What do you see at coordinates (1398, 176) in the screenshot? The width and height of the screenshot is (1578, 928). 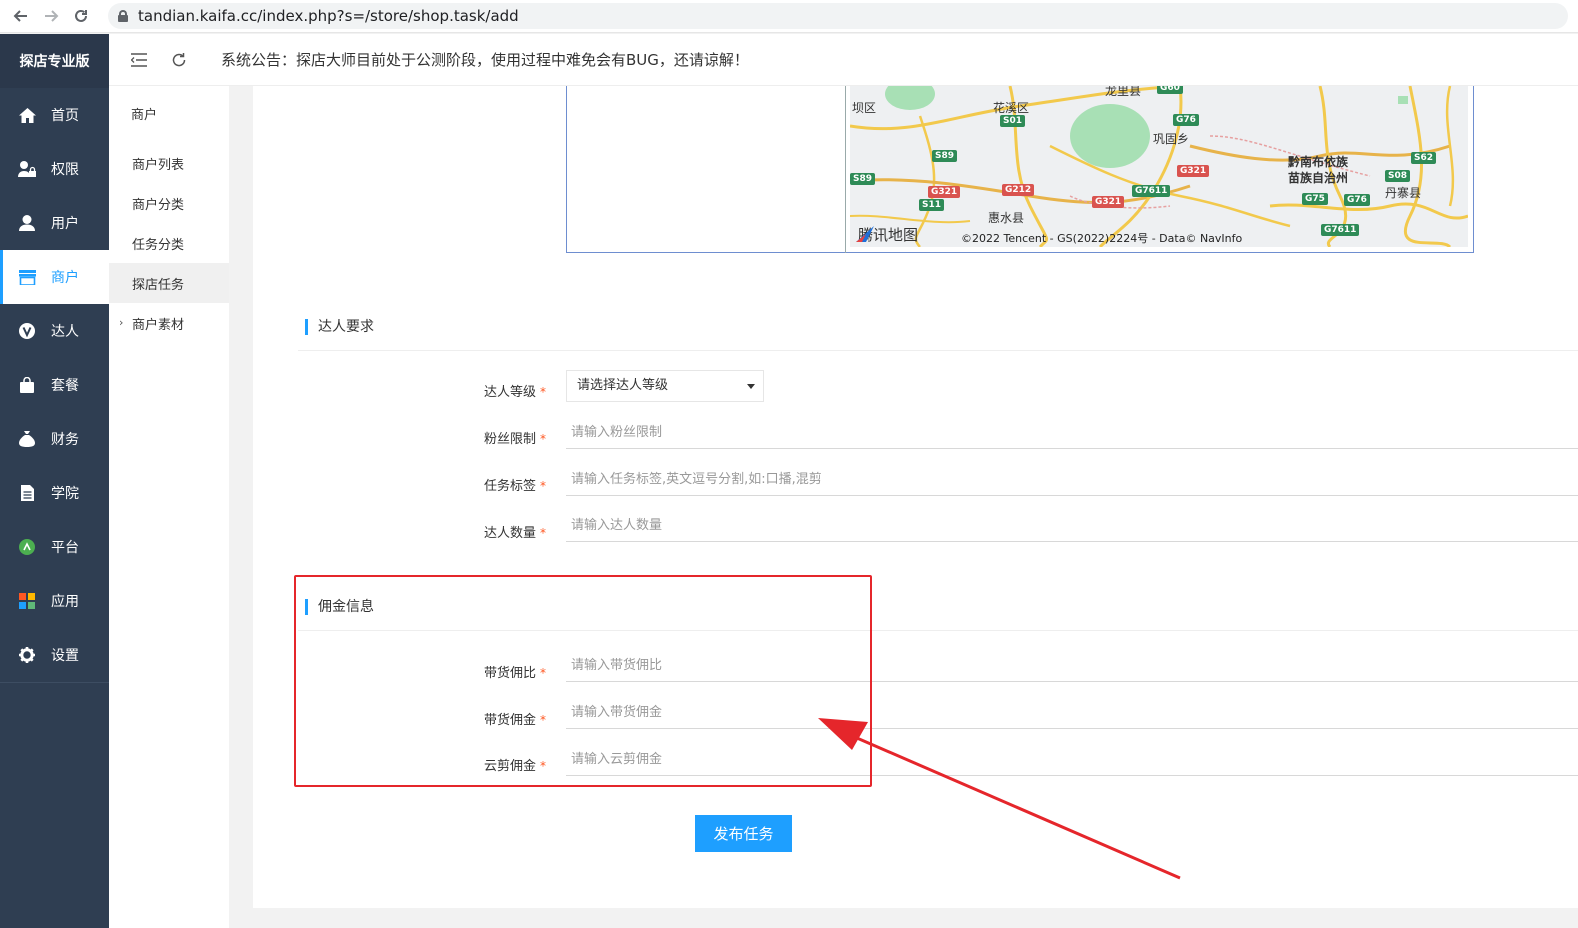 I see `road-badge: S08` at bounding box center [1398, 176].